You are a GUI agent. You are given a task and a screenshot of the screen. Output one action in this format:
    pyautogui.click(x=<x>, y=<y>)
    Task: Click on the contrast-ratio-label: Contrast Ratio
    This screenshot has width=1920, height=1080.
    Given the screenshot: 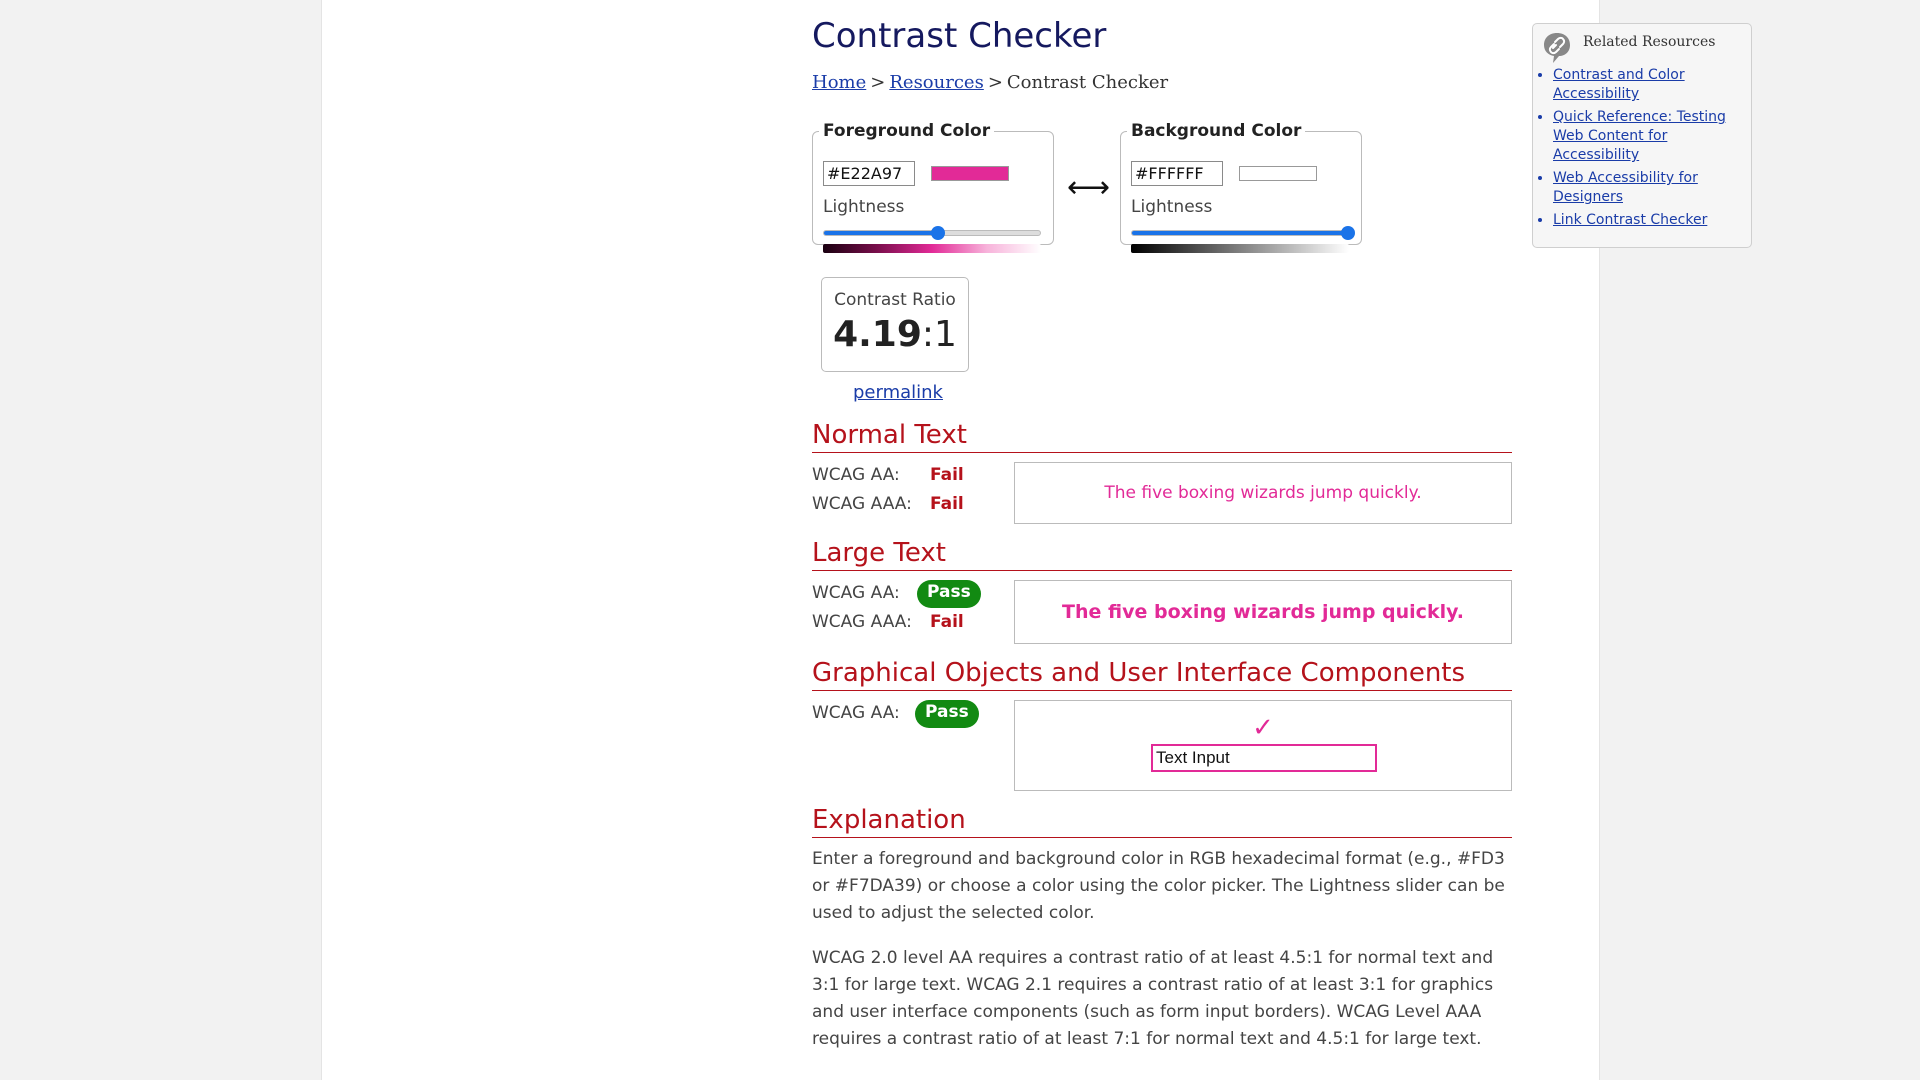 What is the action you would take?
    pyautogui.click(x=895, y=300)
    